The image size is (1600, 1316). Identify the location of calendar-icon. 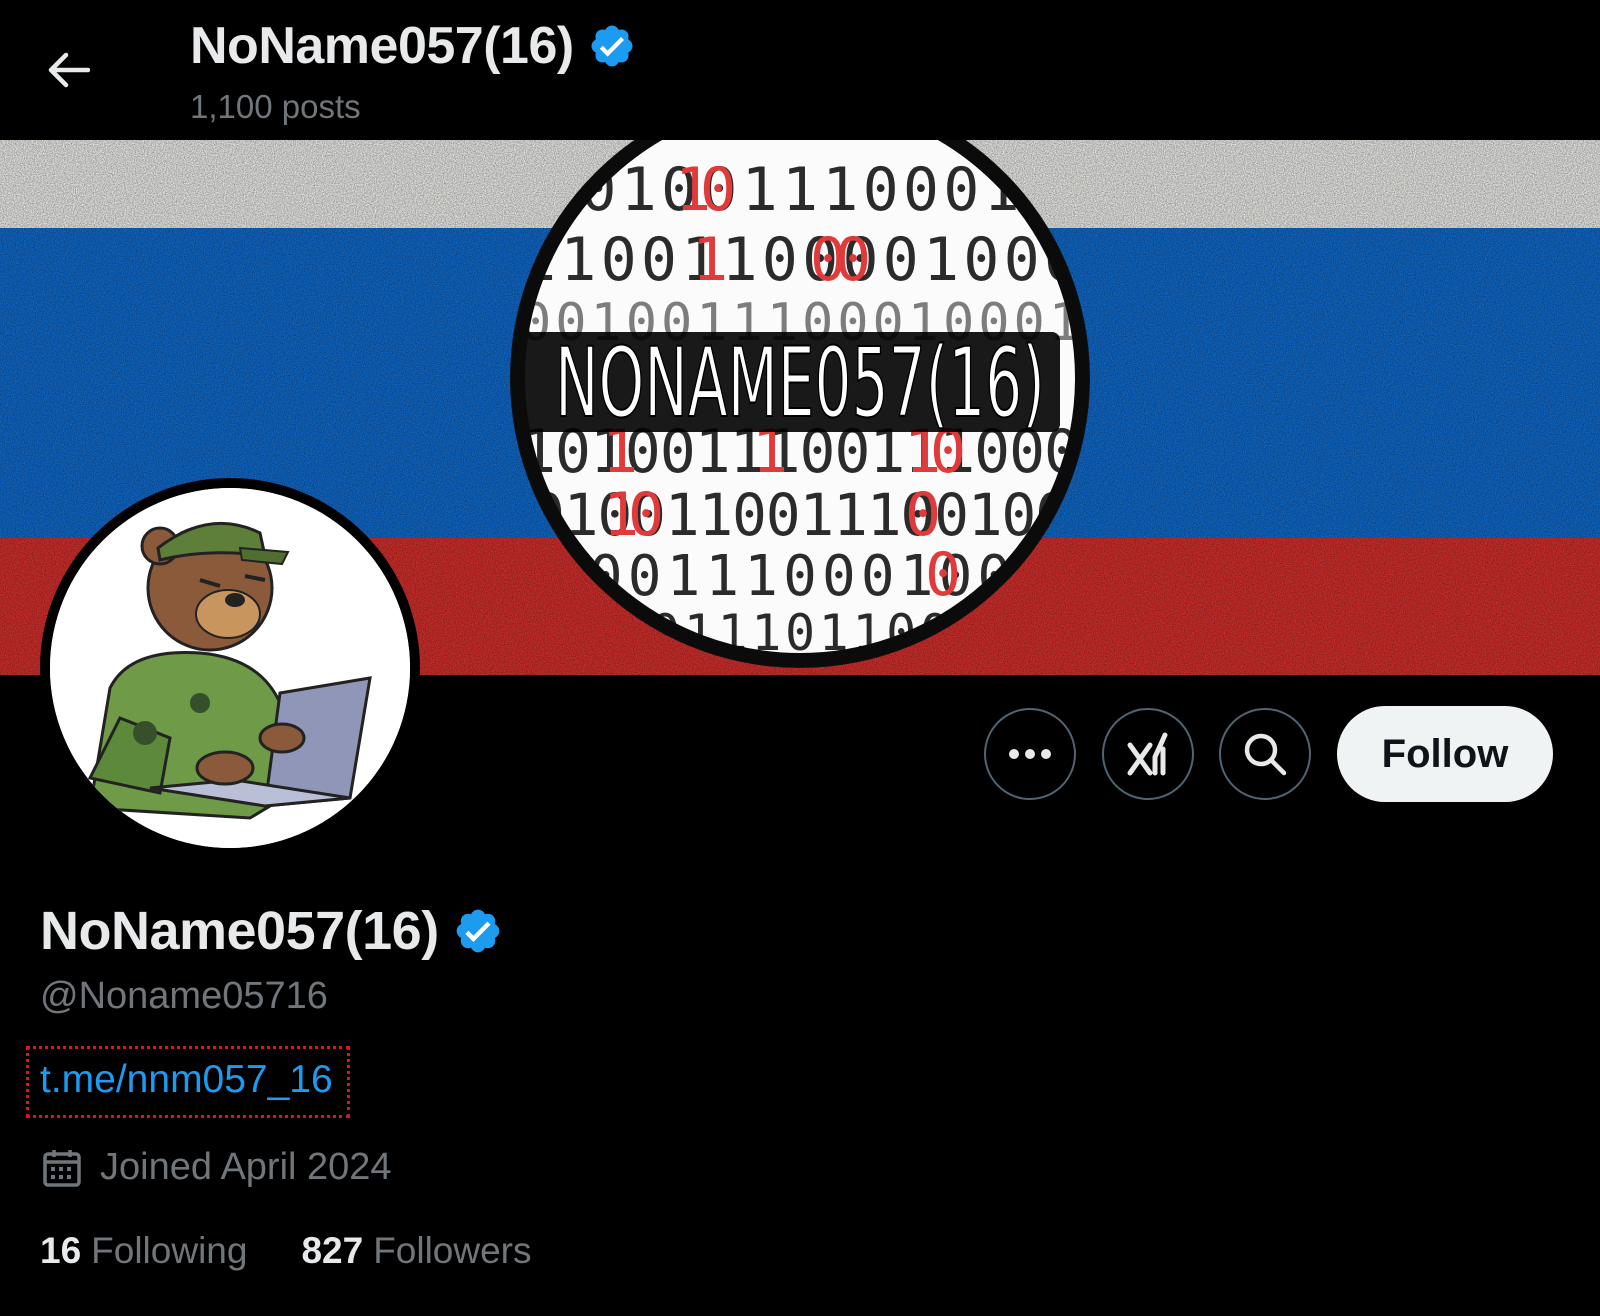
(62, 1168).